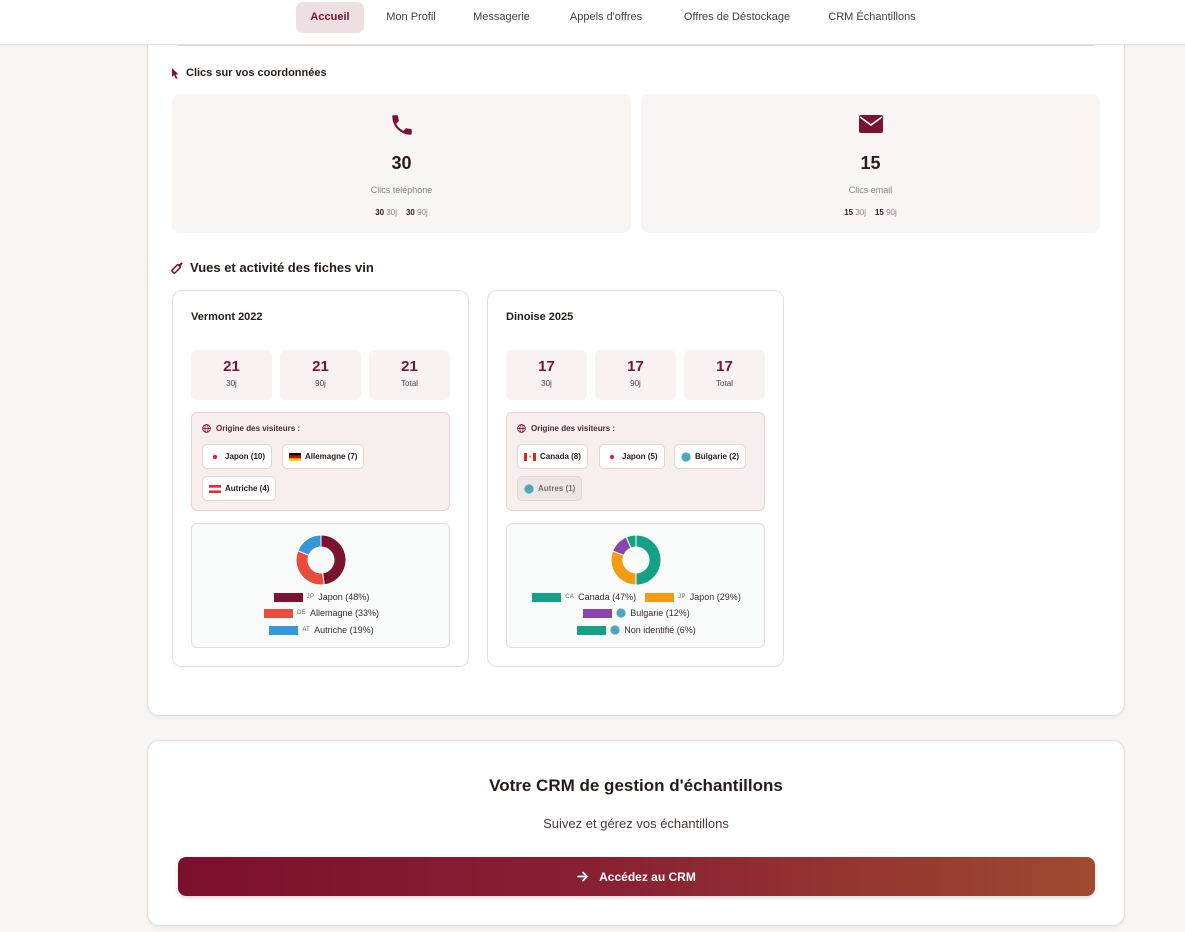 The width and height of the screenshot is (1185, 932). I want to click on flag-de-icon, so click(295, 456).